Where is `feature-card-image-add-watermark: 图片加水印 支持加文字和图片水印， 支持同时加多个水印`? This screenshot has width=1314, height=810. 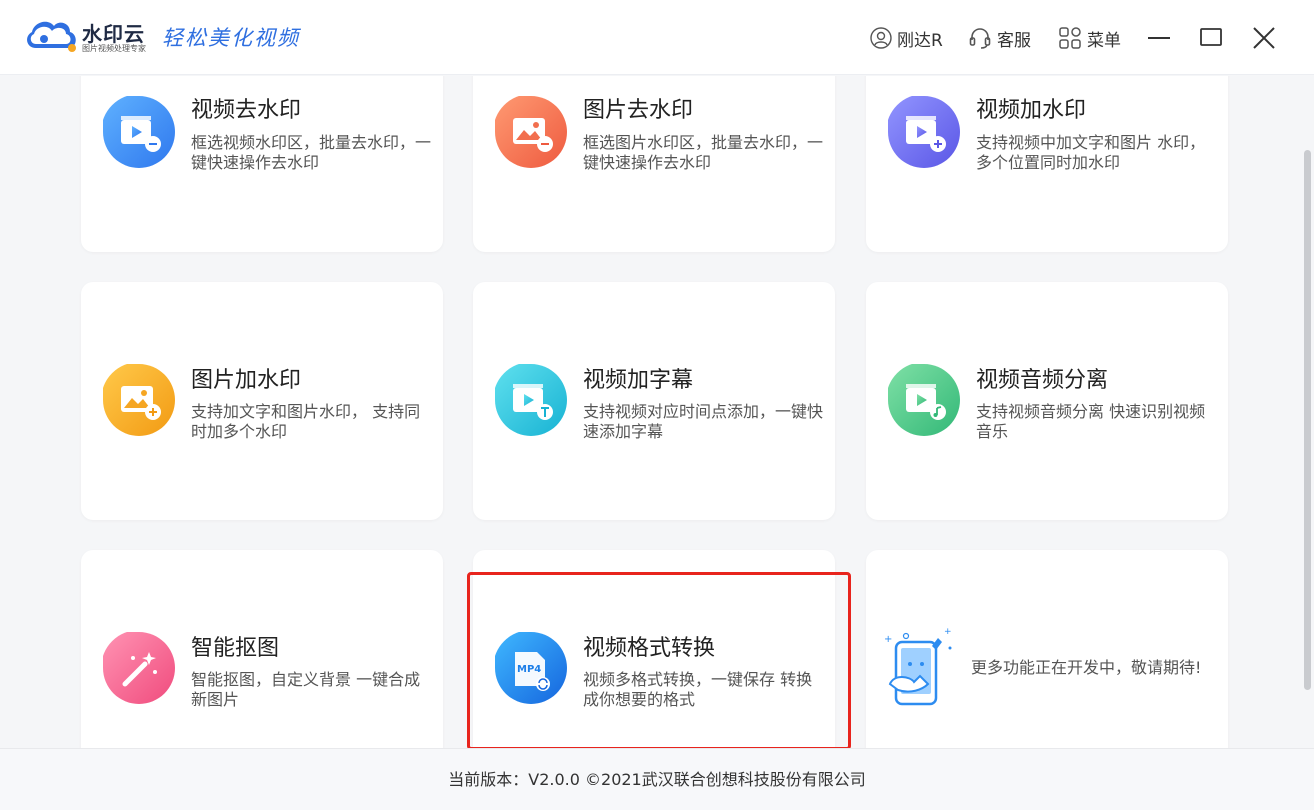
feature-card-image-add-watermark: 图片加水印 支持加文字和图片水印， 支持同时加多个水印 is located at coordinates (262, 401).